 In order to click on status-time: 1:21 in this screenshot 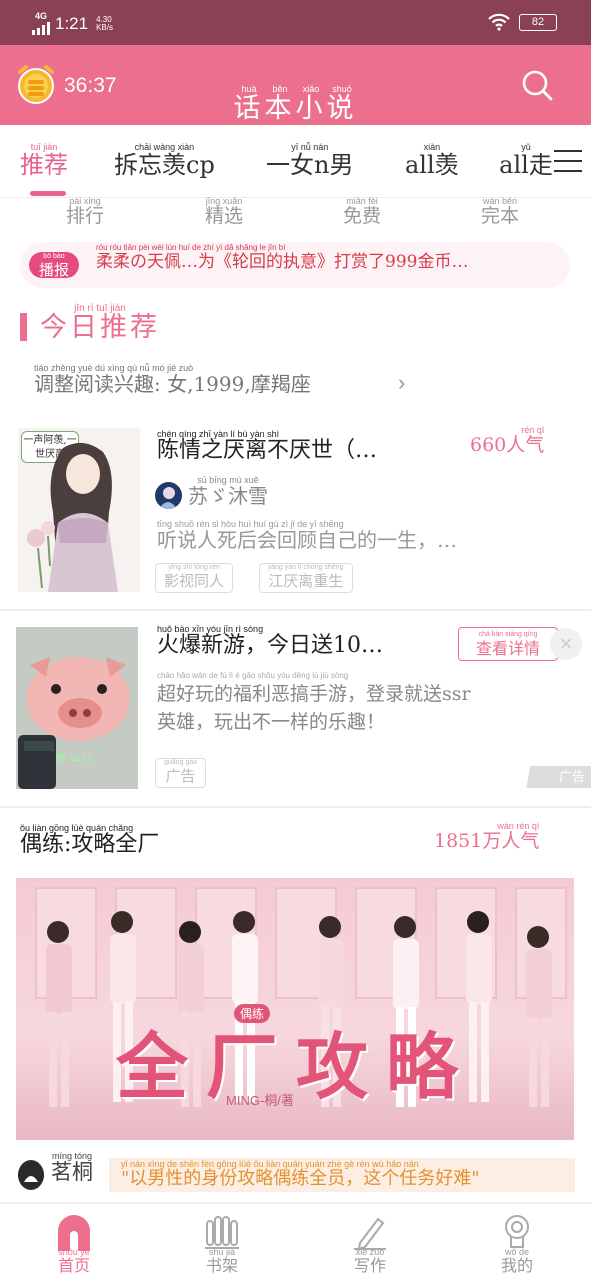, I will do `click(72, 23)`.